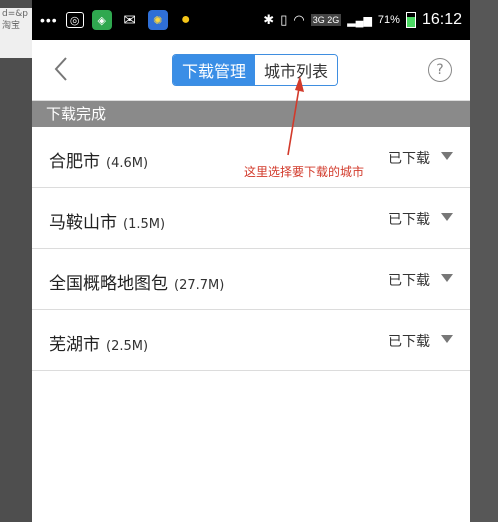 This screenshot has width=498, height=522. Describe the element at coordinates (295, 116) in the screenshot. I see `annotation-arrow-icon` at that location.